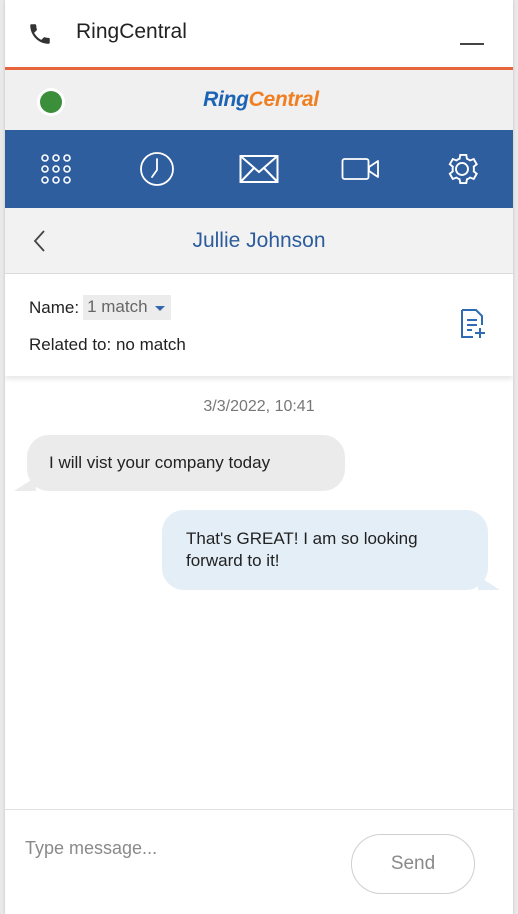 This screenshot has height=914, width=518. I want to click on name-match-row: Name: 1 match, so click(100, 307).